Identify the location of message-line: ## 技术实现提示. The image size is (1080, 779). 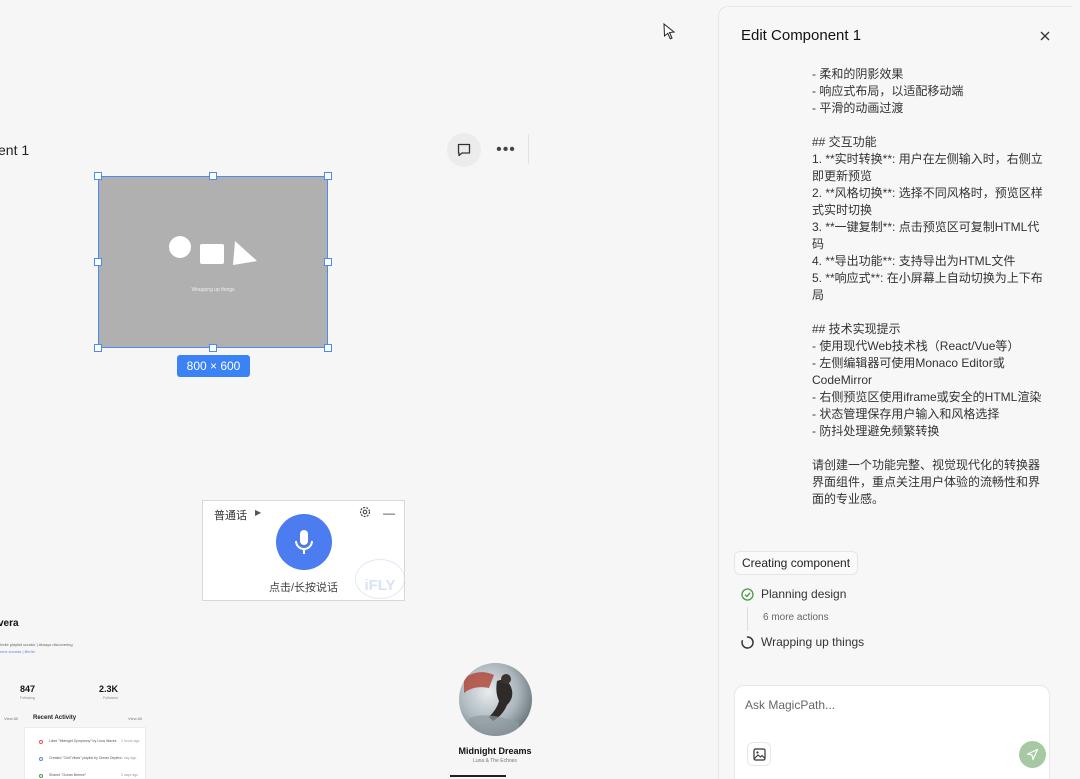
(856, 329).